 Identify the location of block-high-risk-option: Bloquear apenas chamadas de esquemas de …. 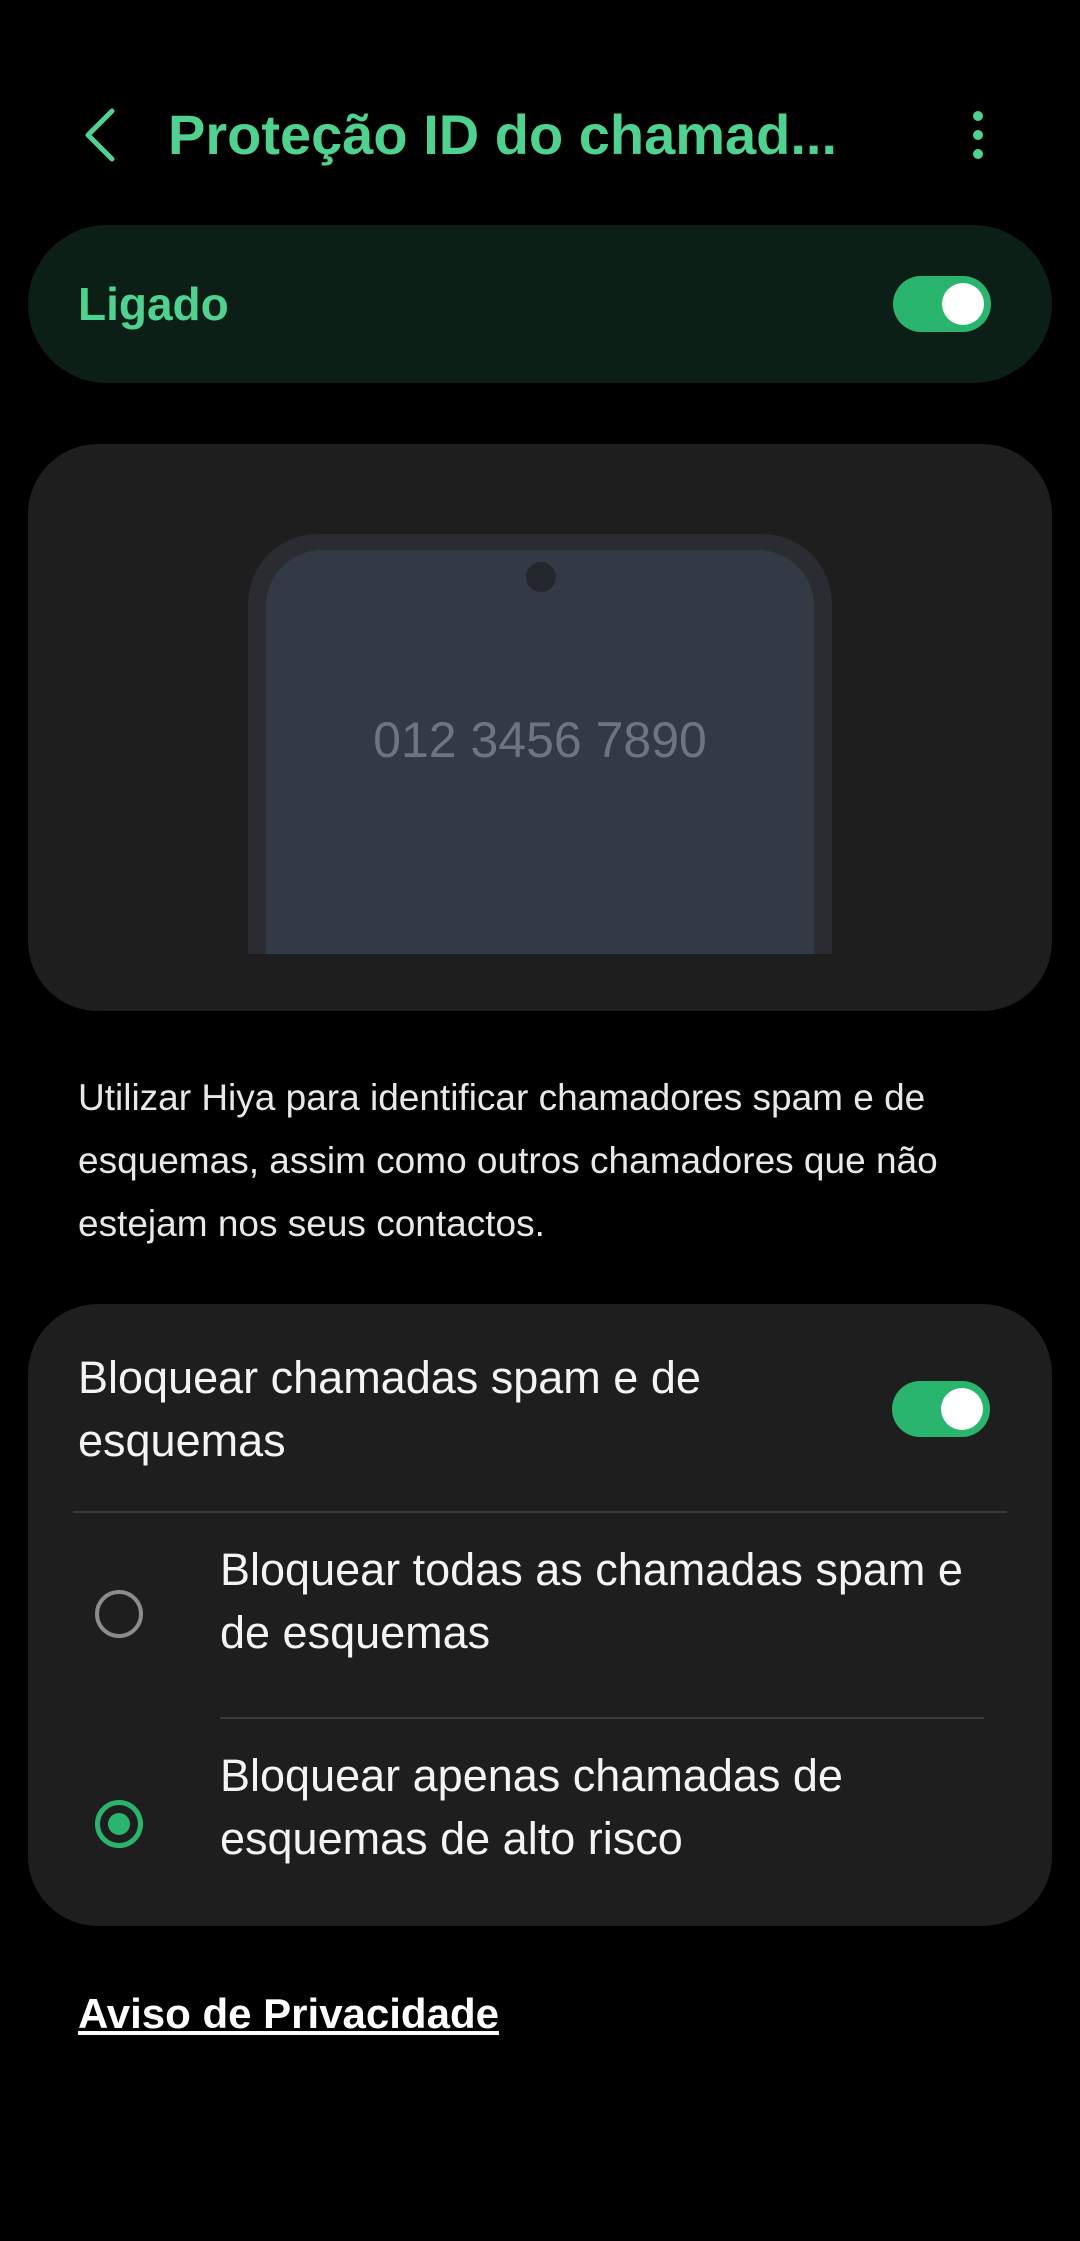
(540, 1829).